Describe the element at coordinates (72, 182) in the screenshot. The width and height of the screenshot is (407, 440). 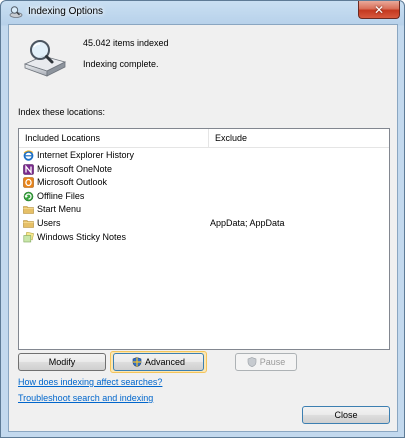
I see `location-label: Microsoft Outlook` at that location.